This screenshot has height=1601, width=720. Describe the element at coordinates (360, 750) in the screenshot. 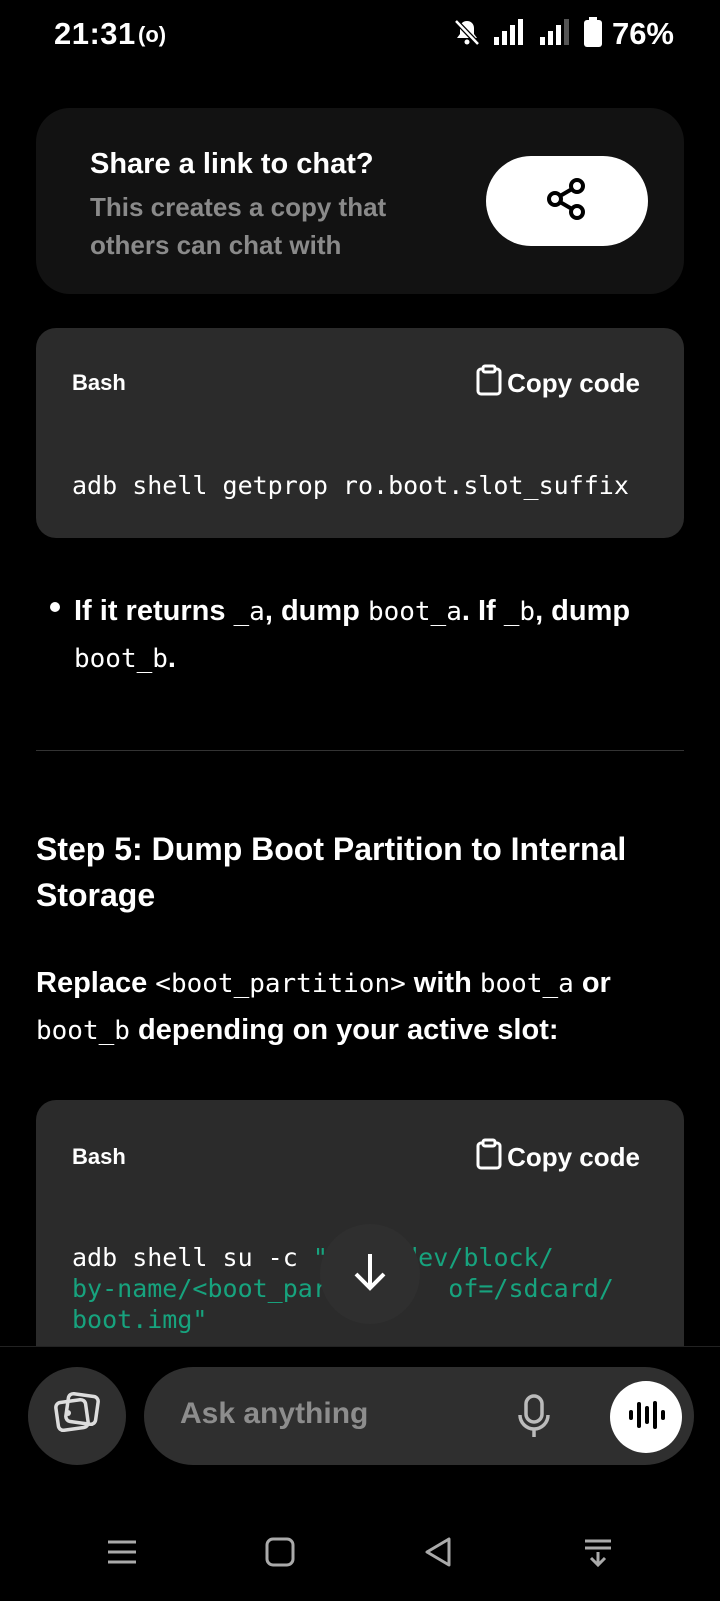

I see `divider` at that location.